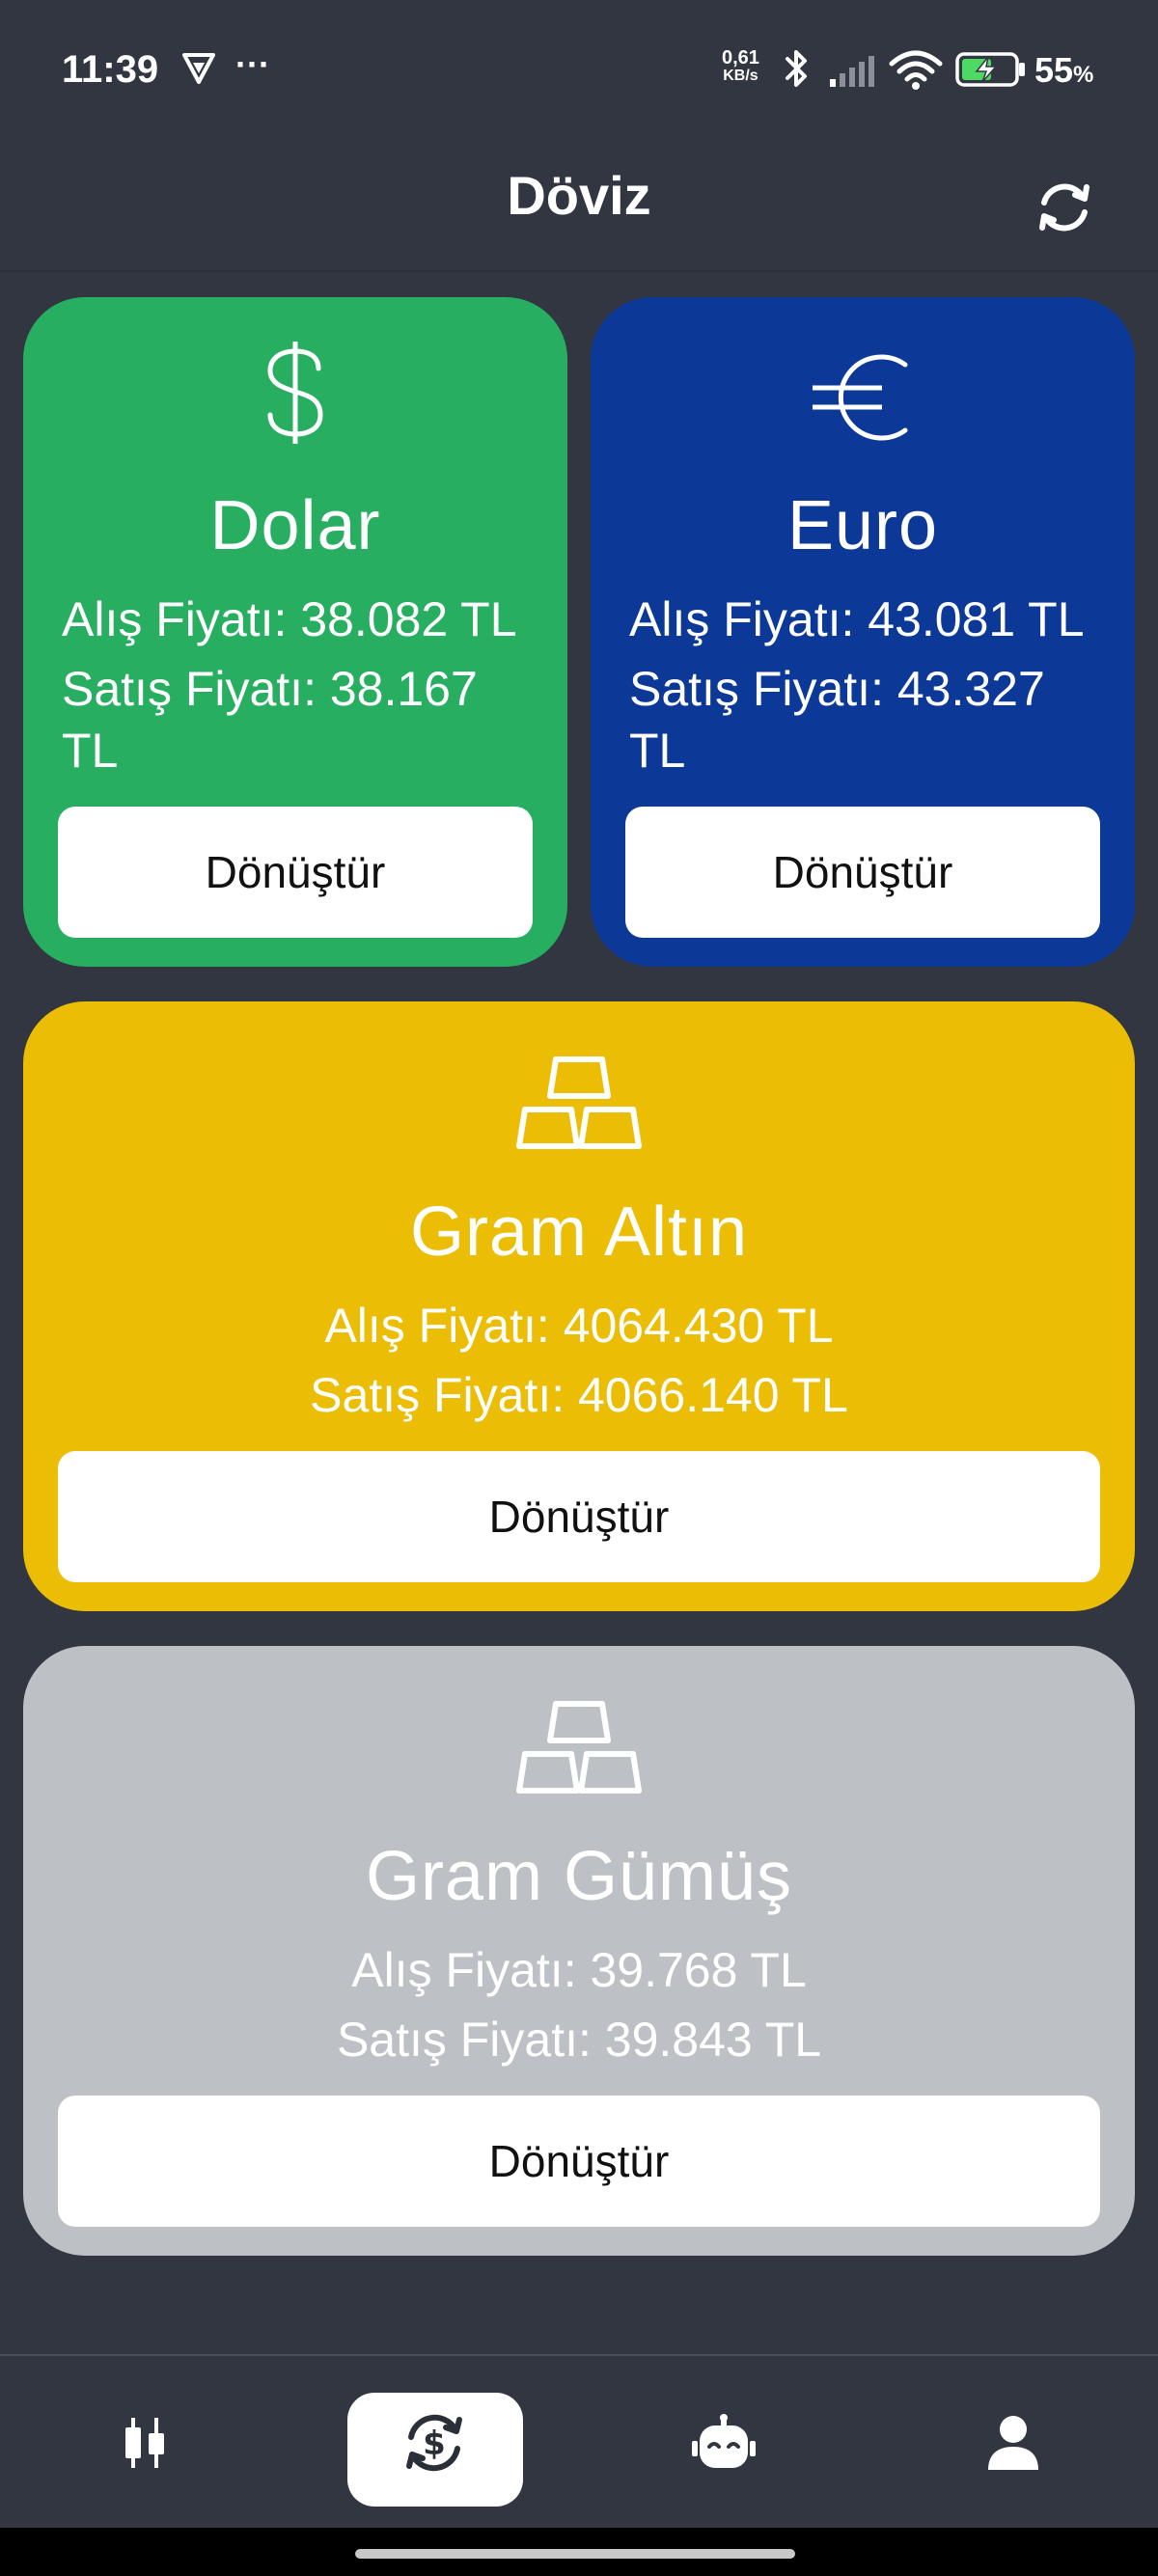 This screenshot has height=2576, width=1158. I want to click on signal-icon, so click(852, 71).